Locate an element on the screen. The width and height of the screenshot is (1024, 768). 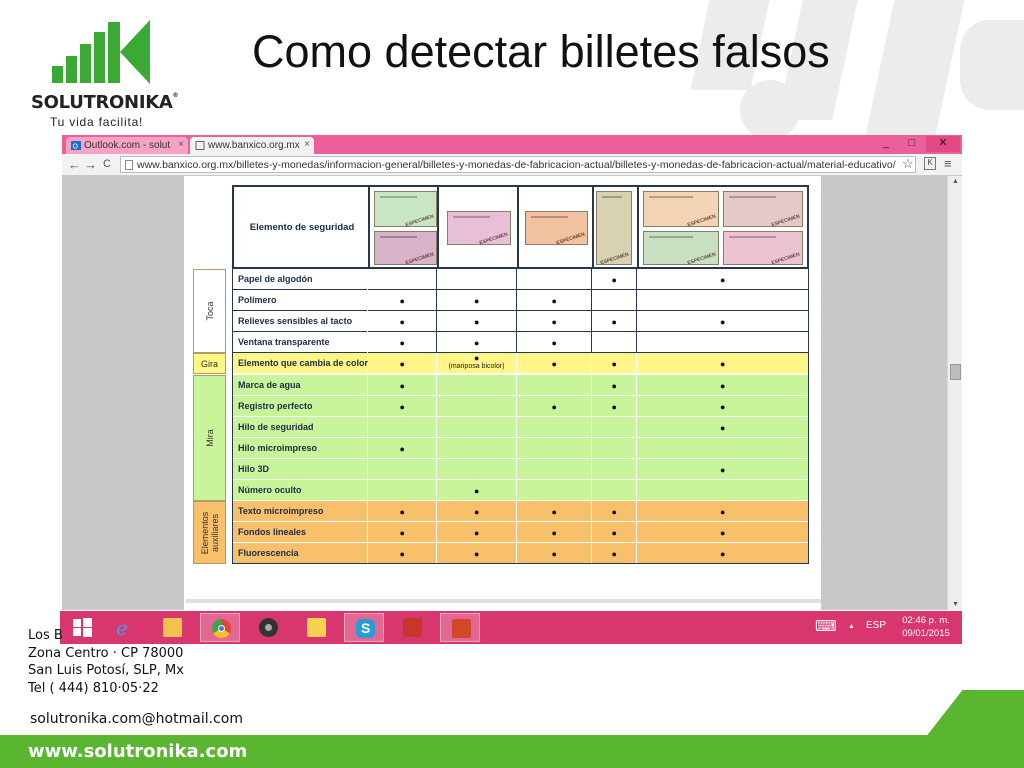
table-row: Hilo microimpreso ● is located at coordinates (520, 448).